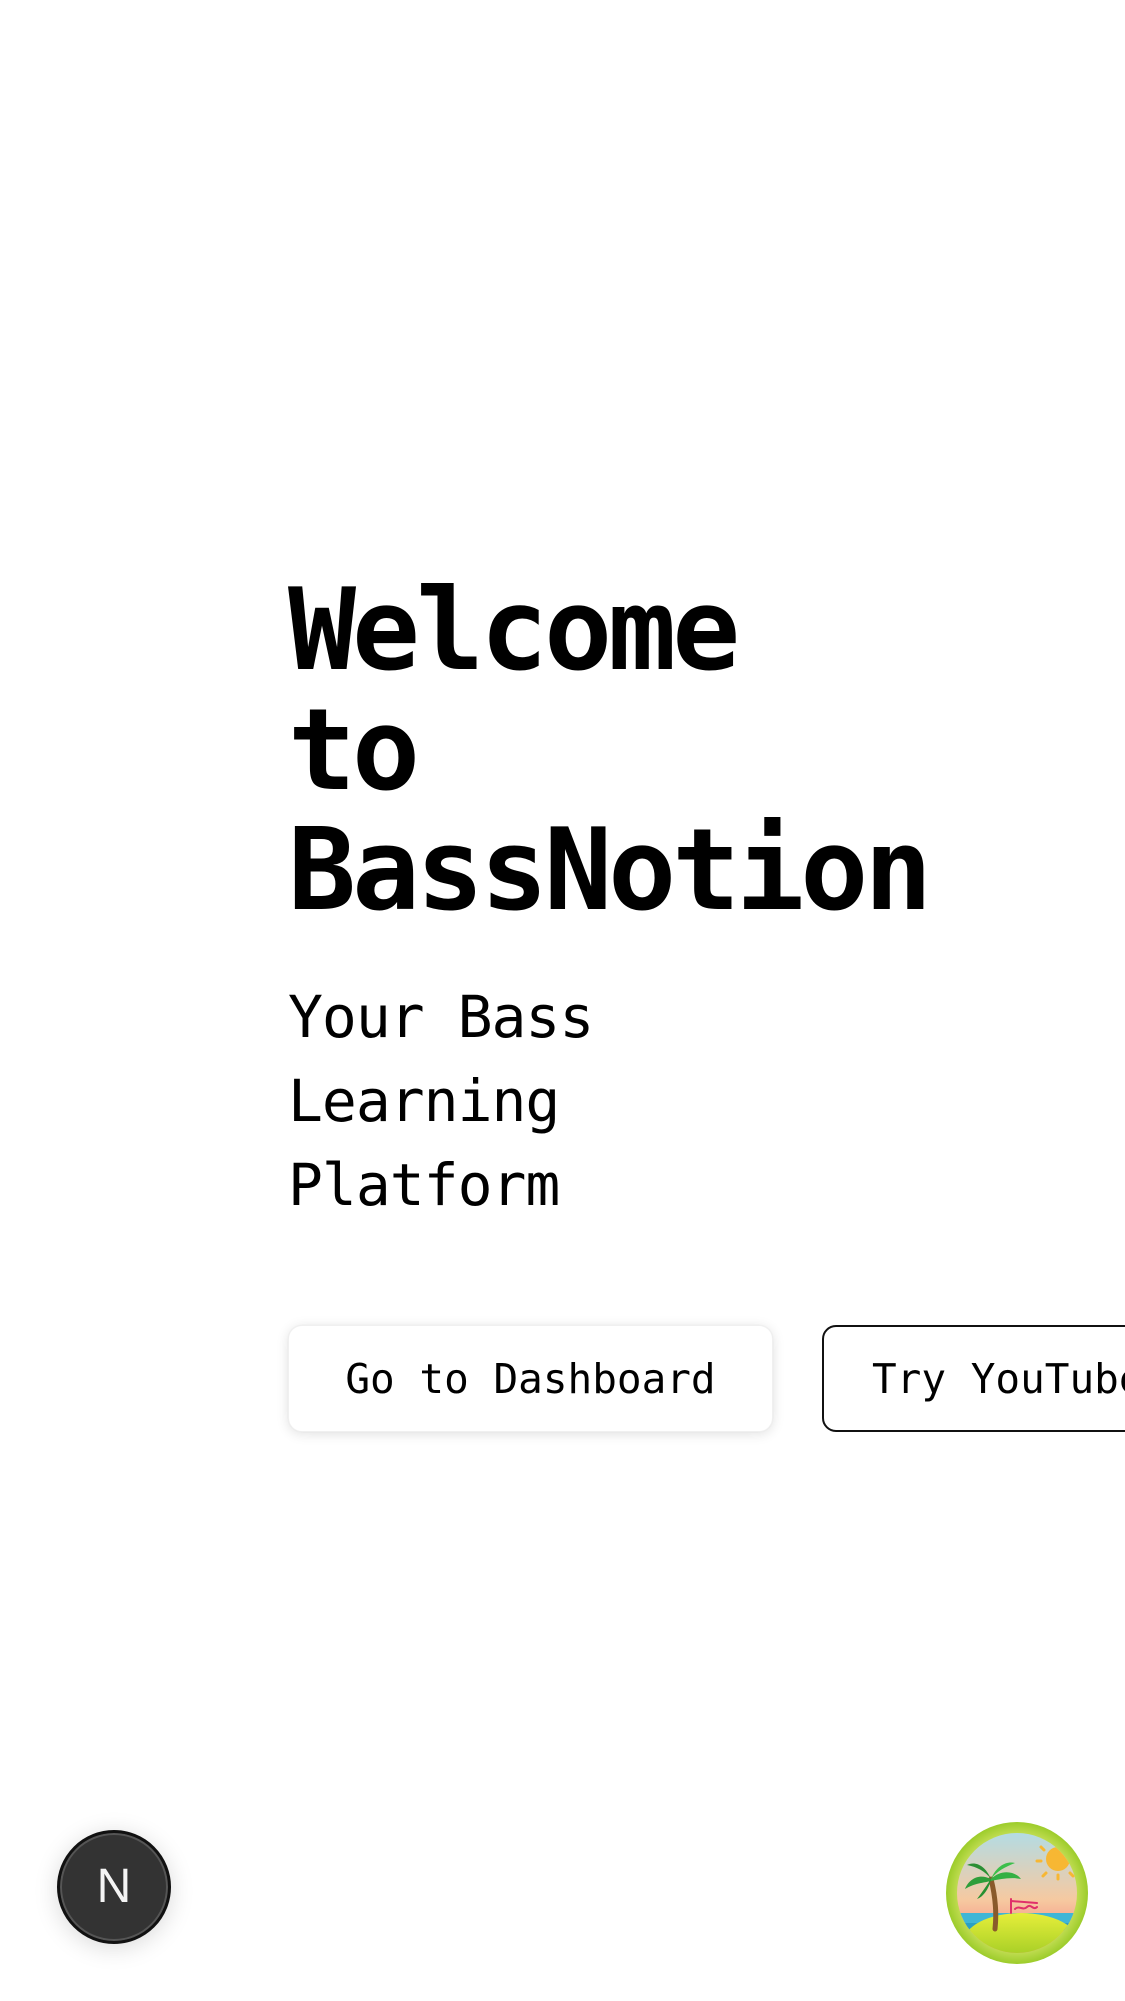 This screenshot has height=2001, width=1125. I want to click on subtitle-line: Your Bass, so click(441, 1017).